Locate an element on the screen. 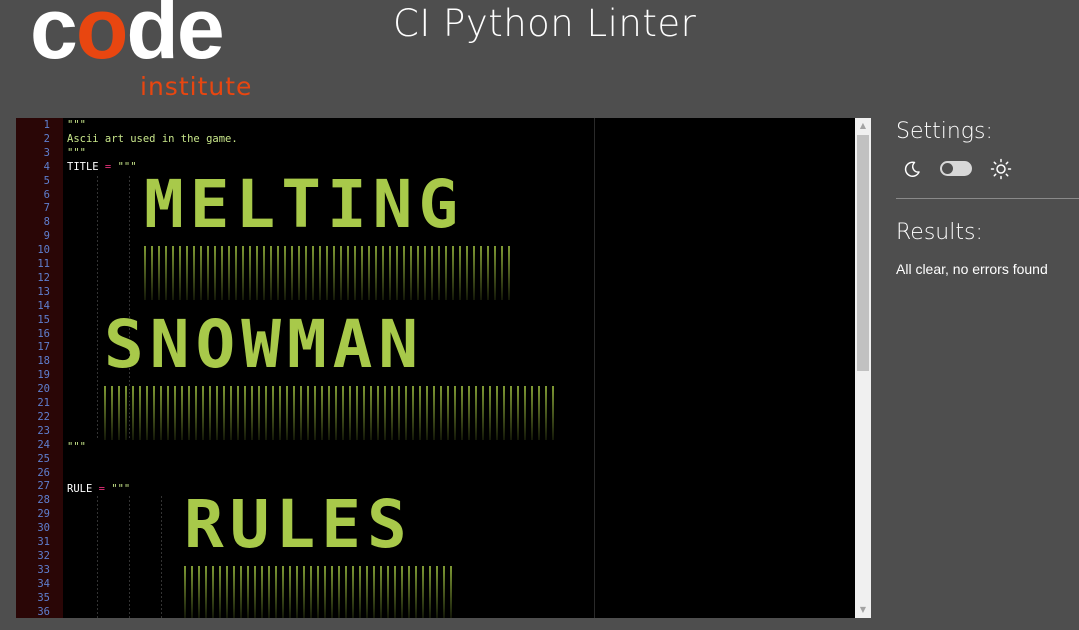 The image size is (1079, 630). code-line-2: Ascii art used in the game. is located at coordinates (152, 139).